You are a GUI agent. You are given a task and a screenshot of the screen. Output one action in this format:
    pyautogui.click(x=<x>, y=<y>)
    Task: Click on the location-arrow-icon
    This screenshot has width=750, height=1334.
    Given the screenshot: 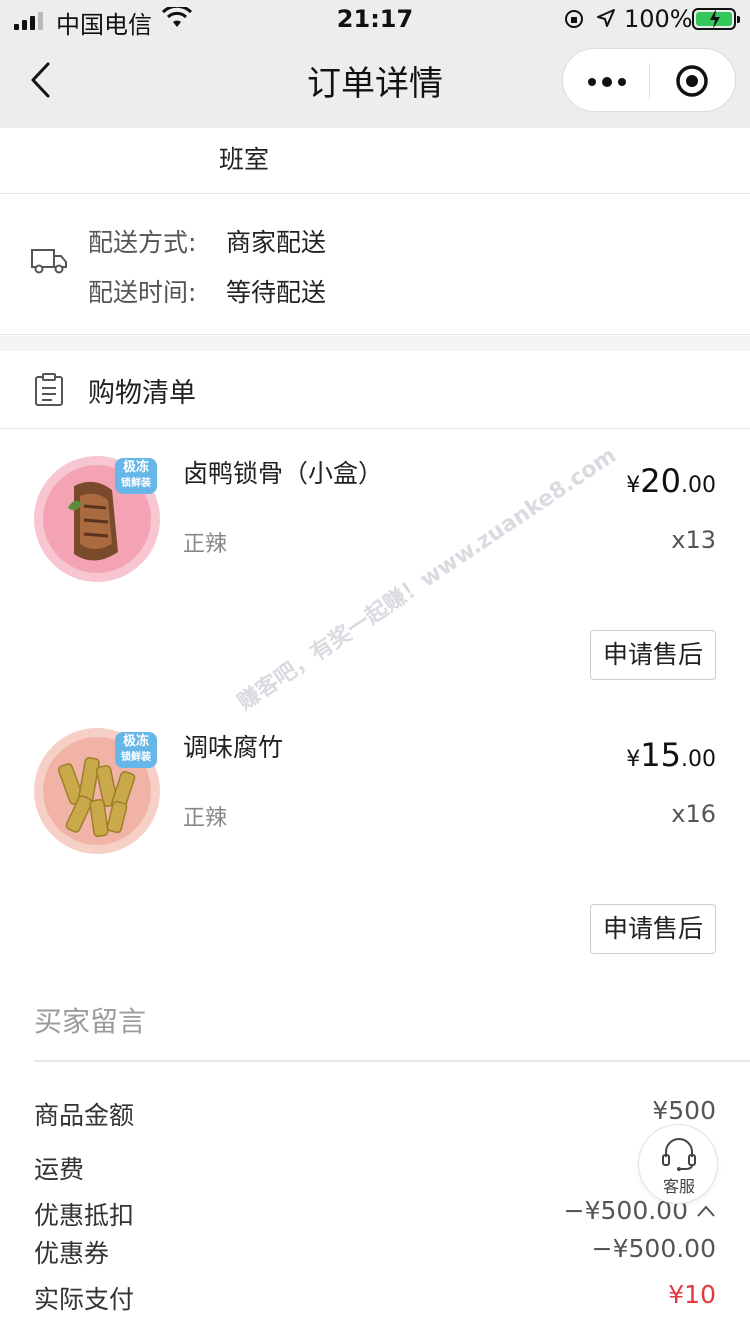 What is the action you would take?
    pyautogui.click(x=606, y=18)
    